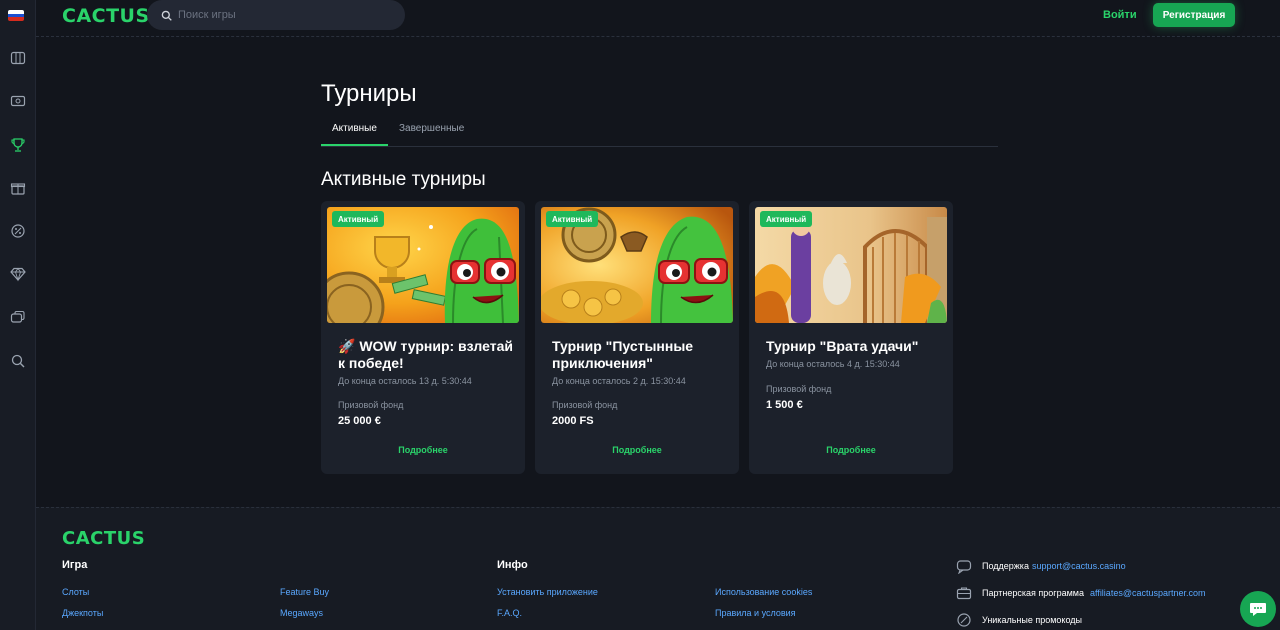  What do you see at coordinates (763, 592) in the screenshot?
I see `footer-link-cookies: Использование cookies` at bounding box center [763, 592].